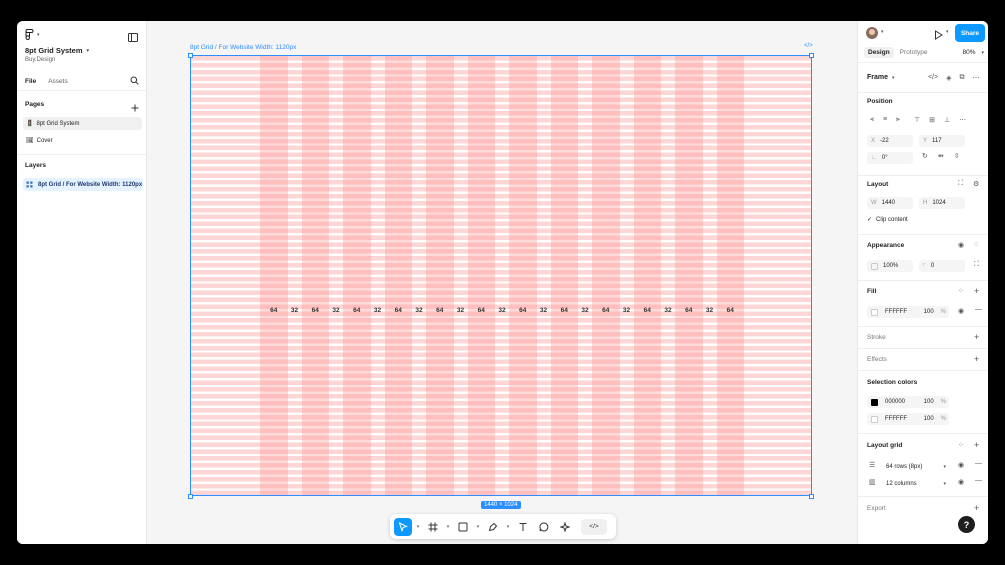 The width and height of the screenshot is (1005, 565). I want to click on play-icon, so click(938, 36).